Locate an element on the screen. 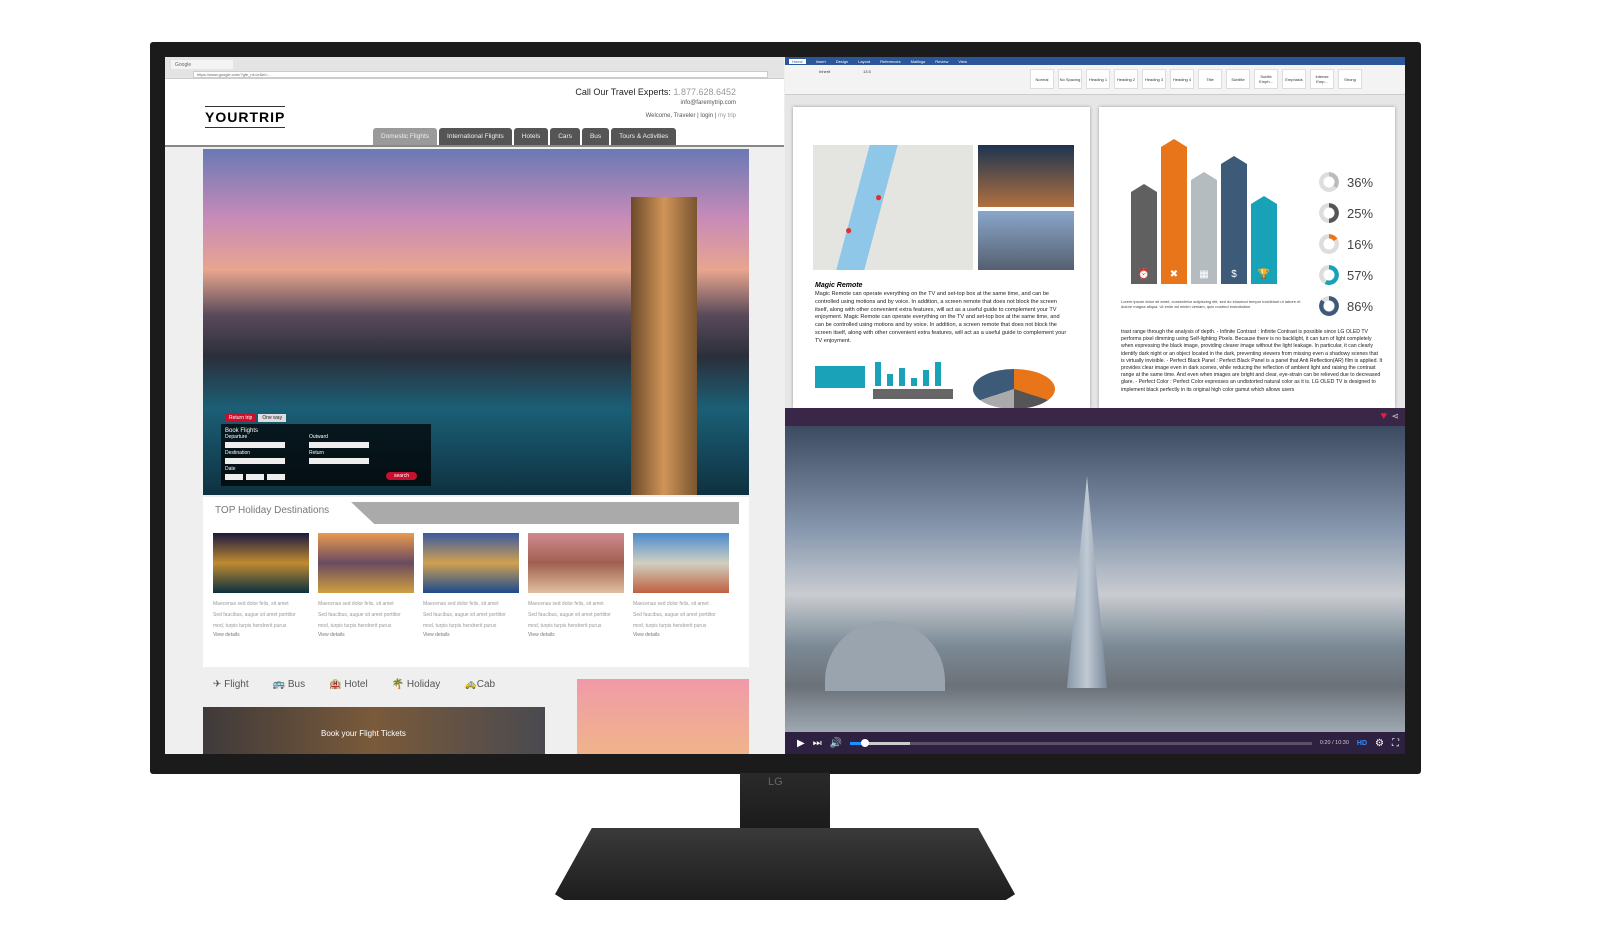 This screenshot has height=940, width=1600. share-icon: ⋖ is located at coordinates (1395, 416).